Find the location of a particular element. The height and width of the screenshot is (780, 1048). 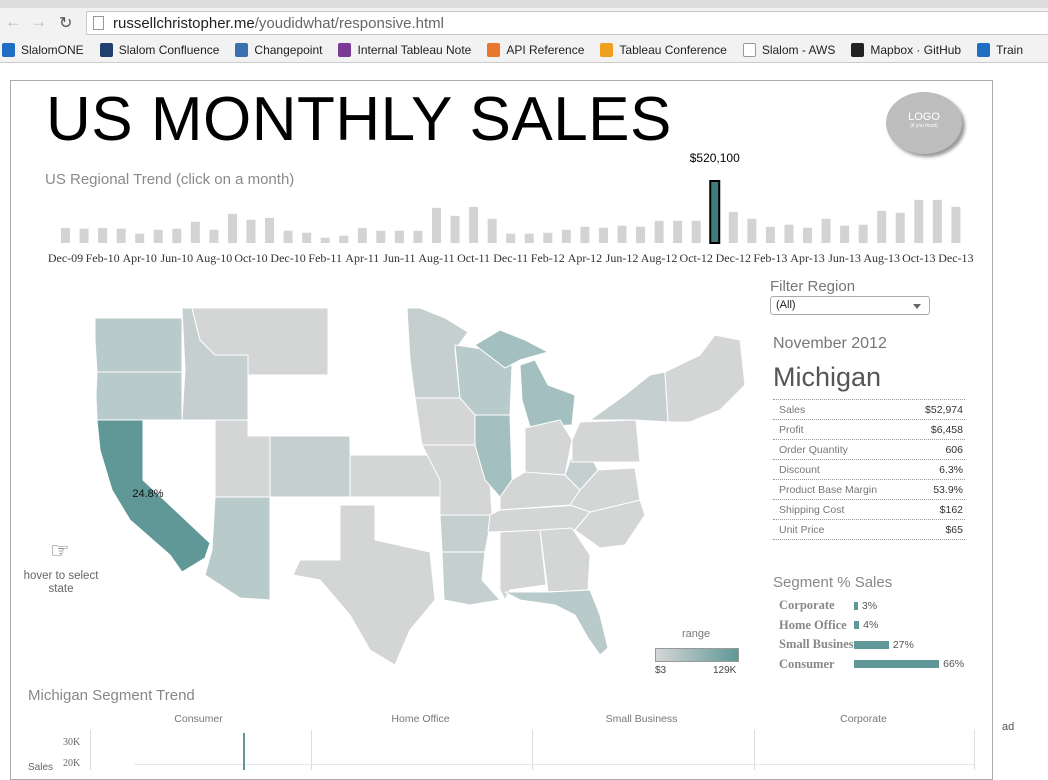

reload-icon: ↻ is located at coordinates (65, 23).